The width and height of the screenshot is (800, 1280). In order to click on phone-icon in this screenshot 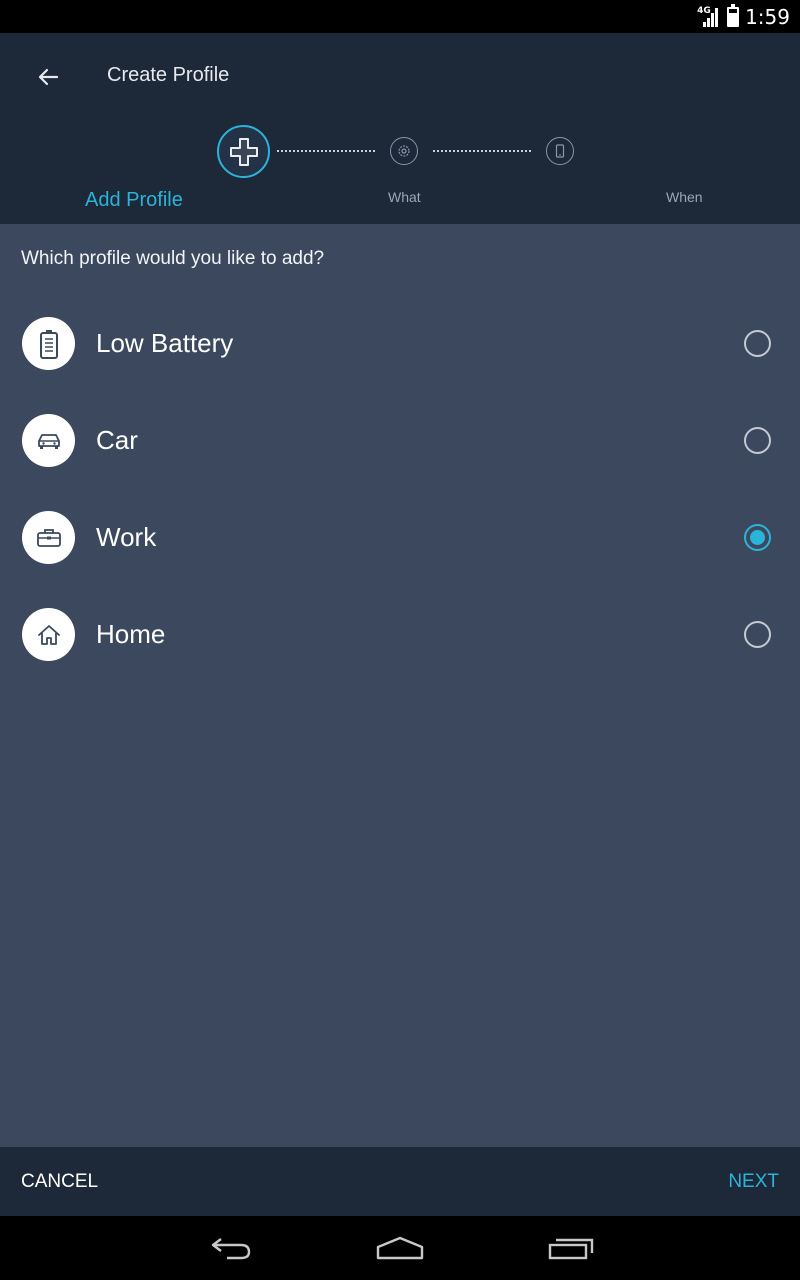, I will do `click(560, 151)`.